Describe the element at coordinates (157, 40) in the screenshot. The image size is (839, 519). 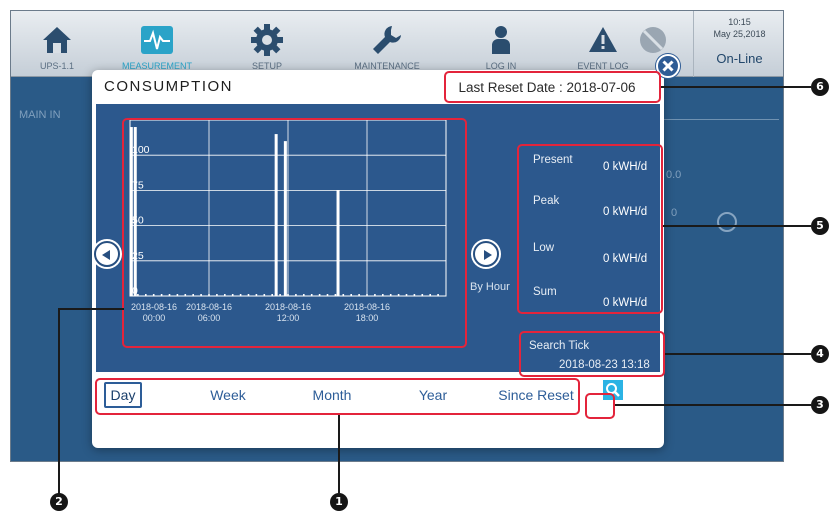
I see `waveform-icon` at that location.